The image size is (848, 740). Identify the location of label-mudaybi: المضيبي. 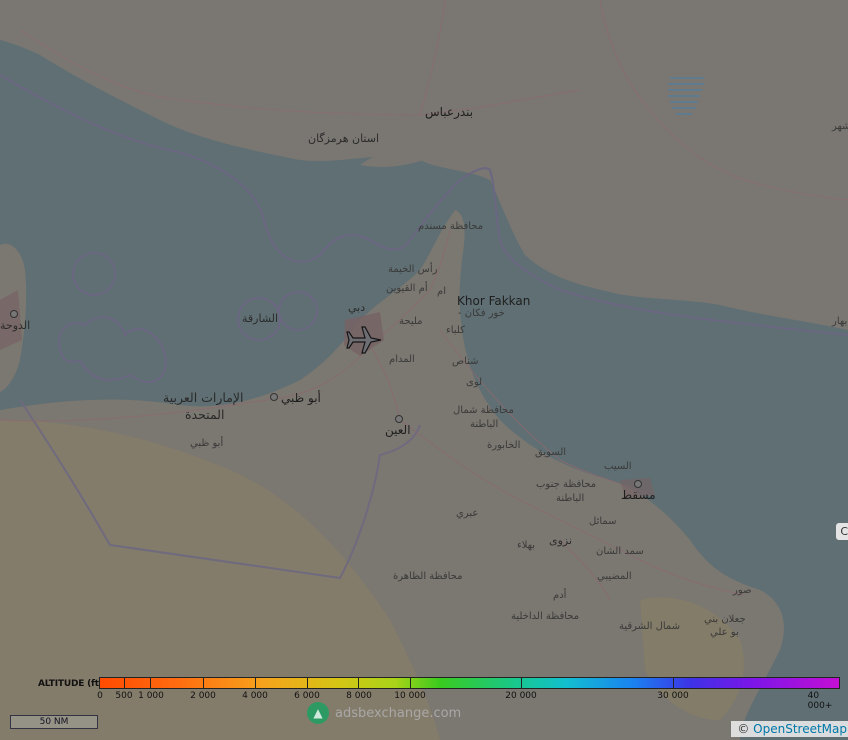
(614, 576).